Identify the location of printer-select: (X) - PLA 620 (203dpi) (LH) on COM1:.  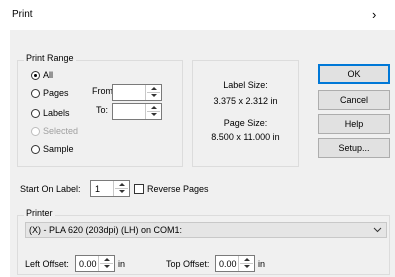
(206, 230).